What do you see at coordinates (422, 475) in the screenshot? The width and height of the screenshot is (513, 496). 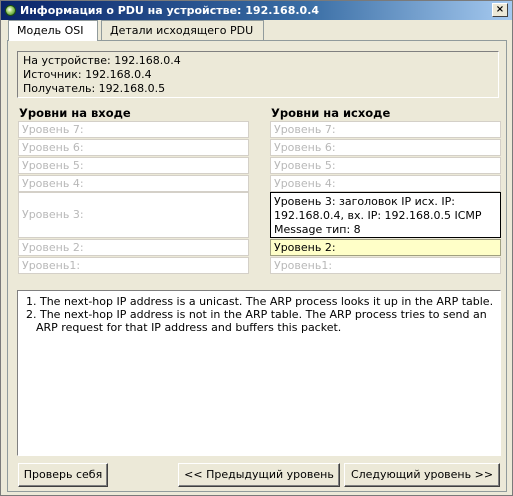 I see `next-layer-button: Следующий уровень >>` at bounding box center [422, 475].